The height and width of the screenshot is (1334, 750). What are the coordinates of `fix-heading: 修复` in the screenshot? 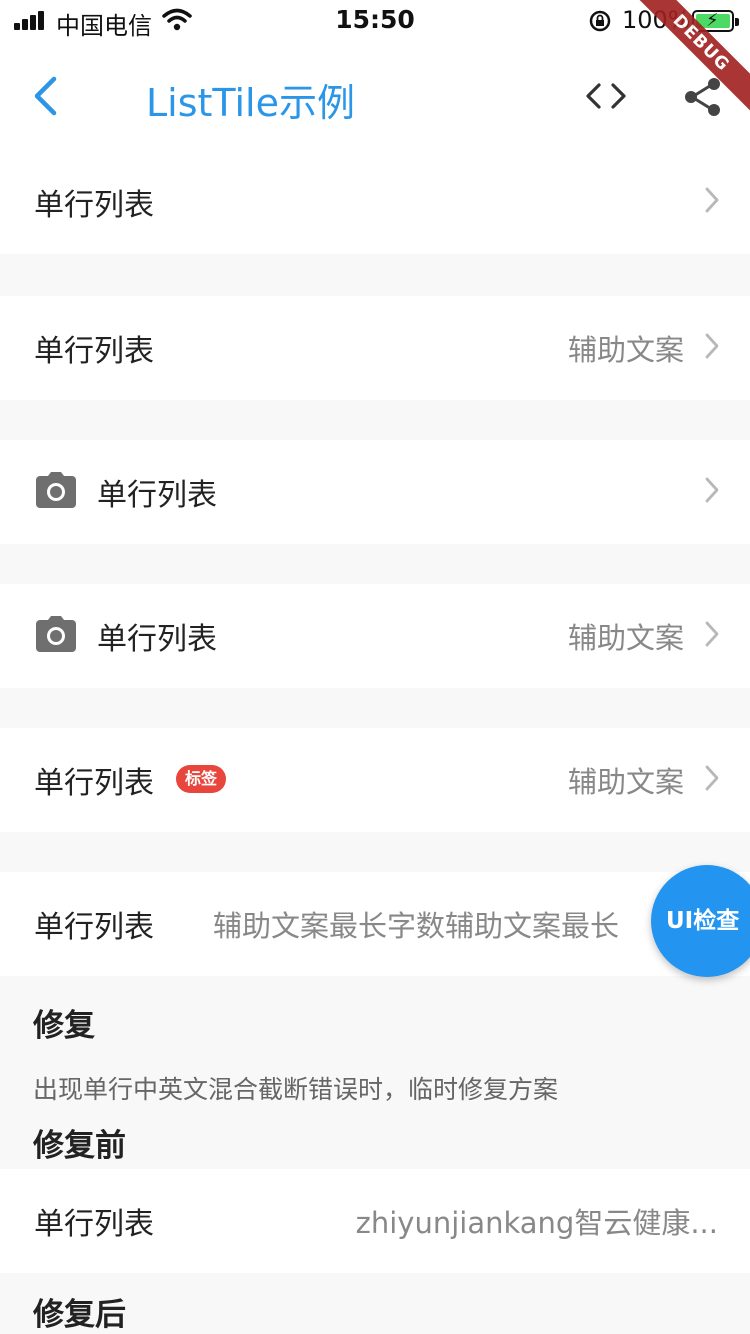 It's located at (64, 1026).